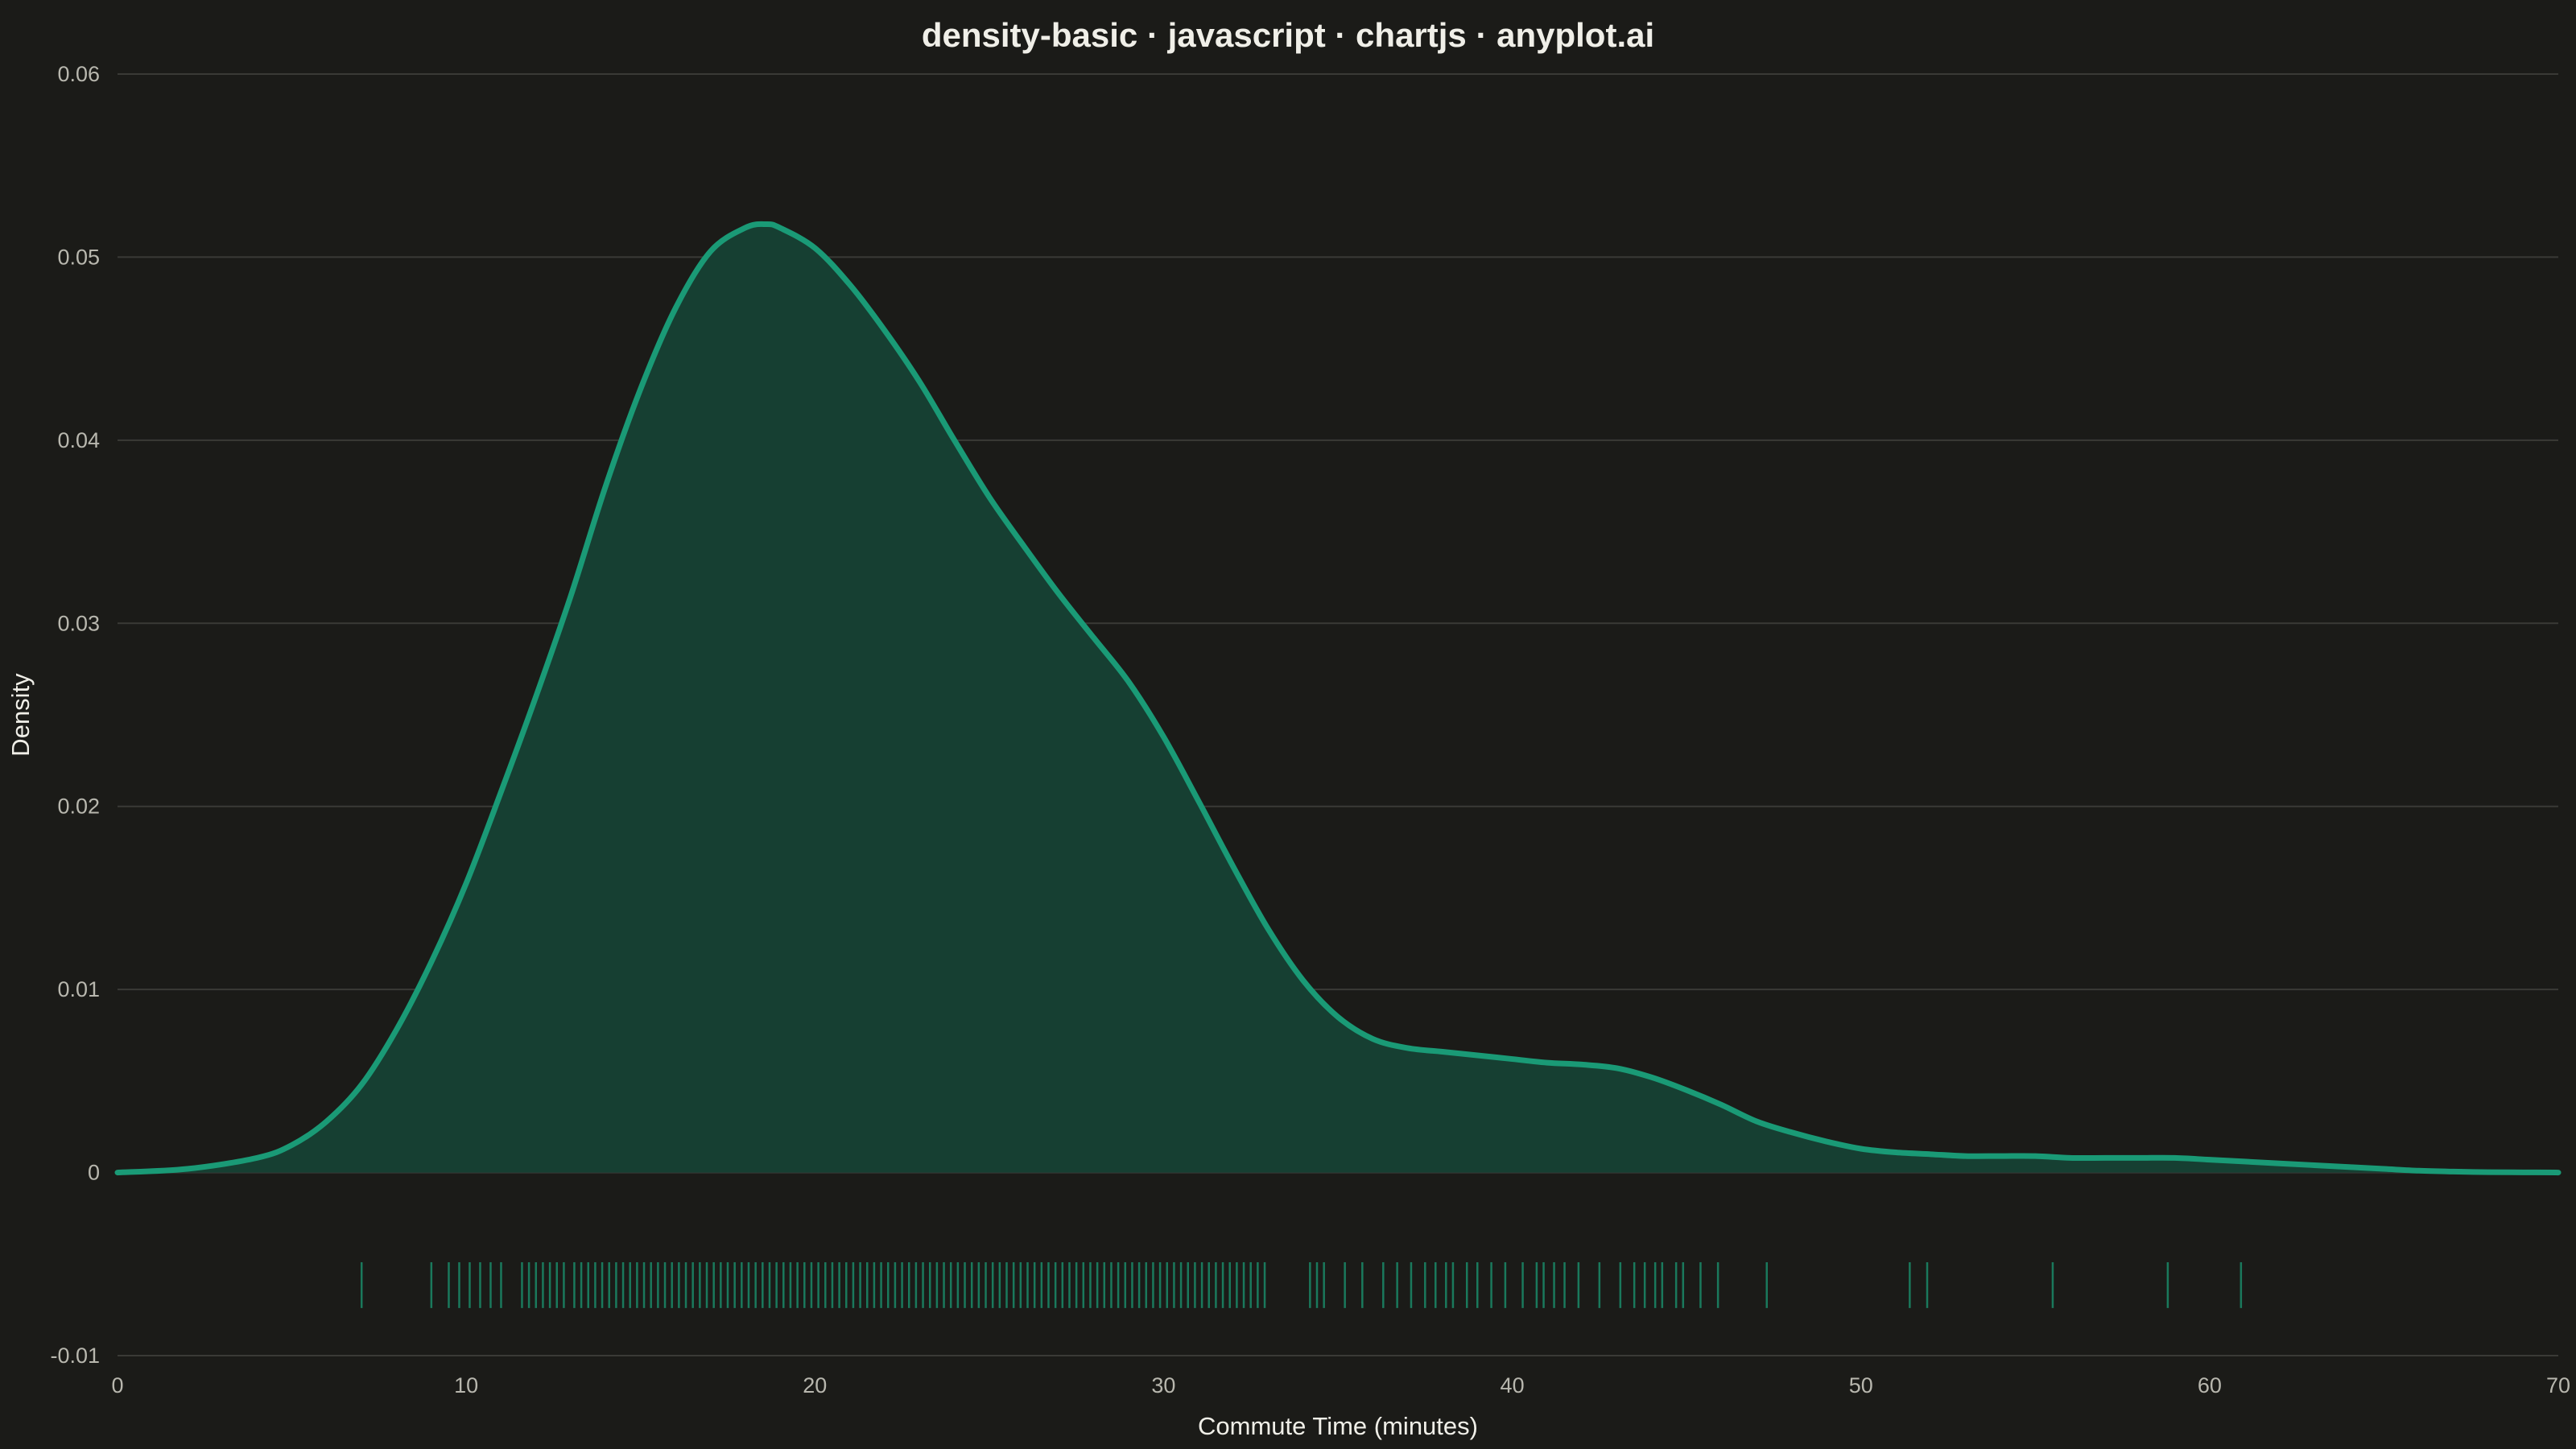 The image size is (2576, 1449). What do you see at coordinates (94, 1173) in the screenshot?
I see `y-tick-label: 0` at bounding box center [94, 1173].